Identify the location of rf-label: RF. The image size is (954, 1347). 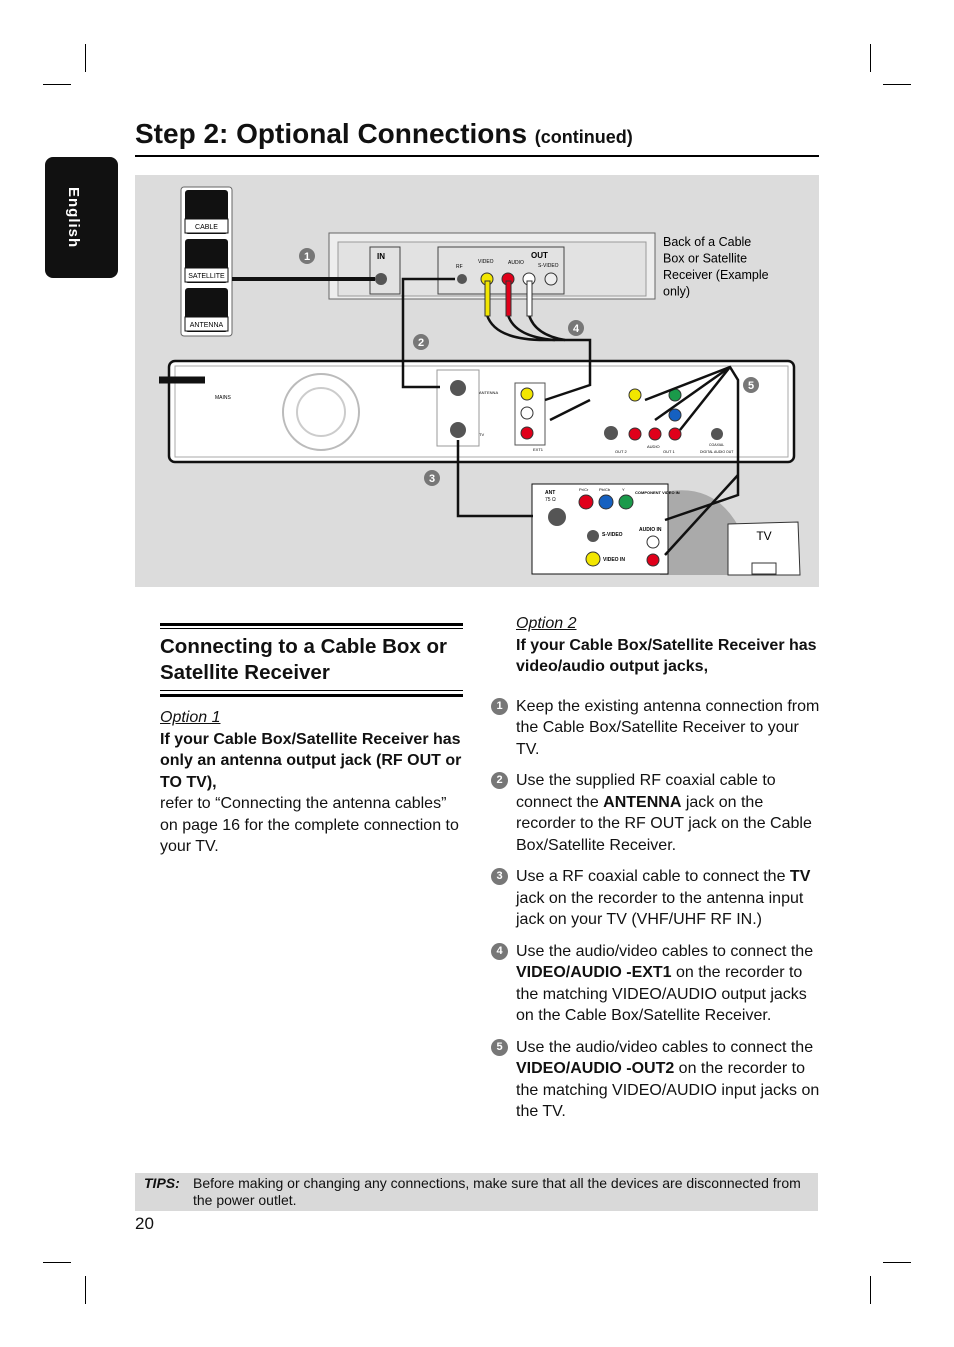
(459, 267).